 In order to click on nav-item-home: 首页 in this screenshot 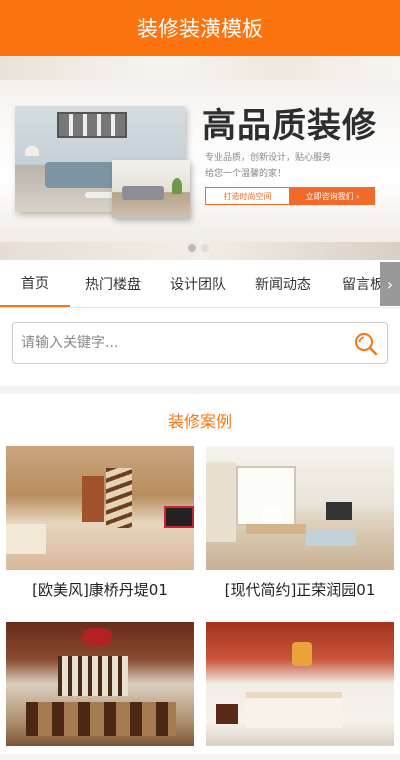, I will do `click(35, 283)`.